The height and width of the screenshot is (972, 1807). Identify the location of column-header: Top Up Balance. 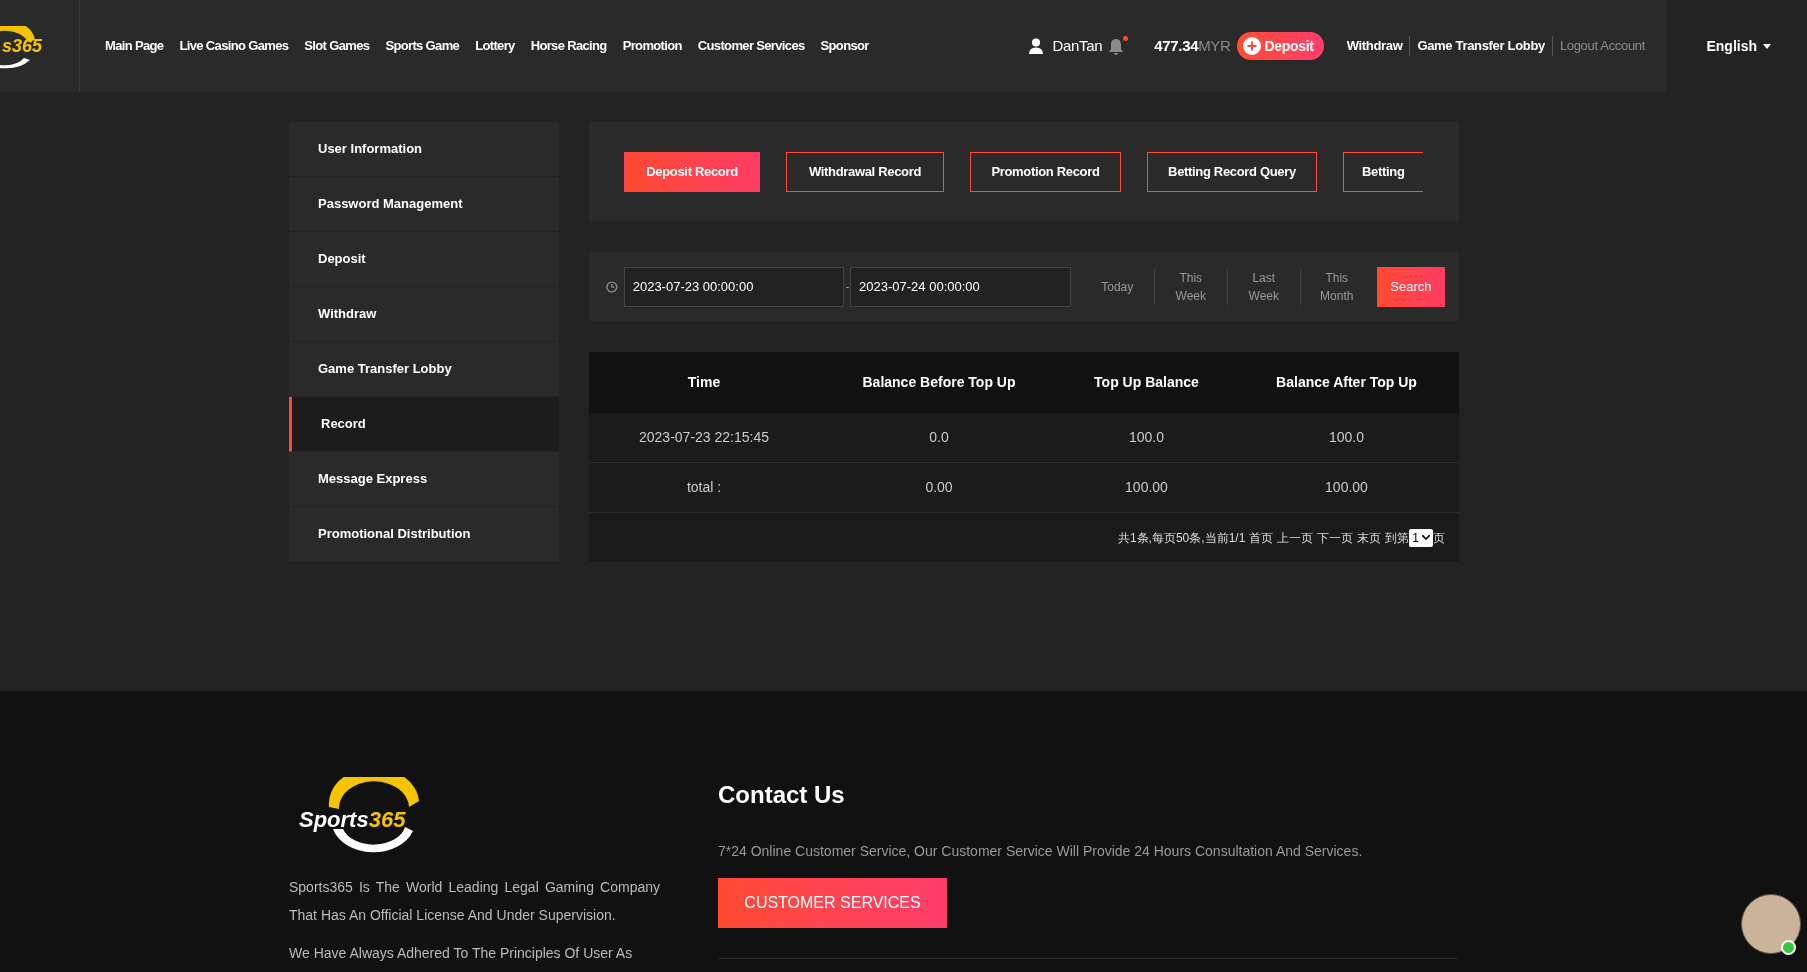
(1146, 382).